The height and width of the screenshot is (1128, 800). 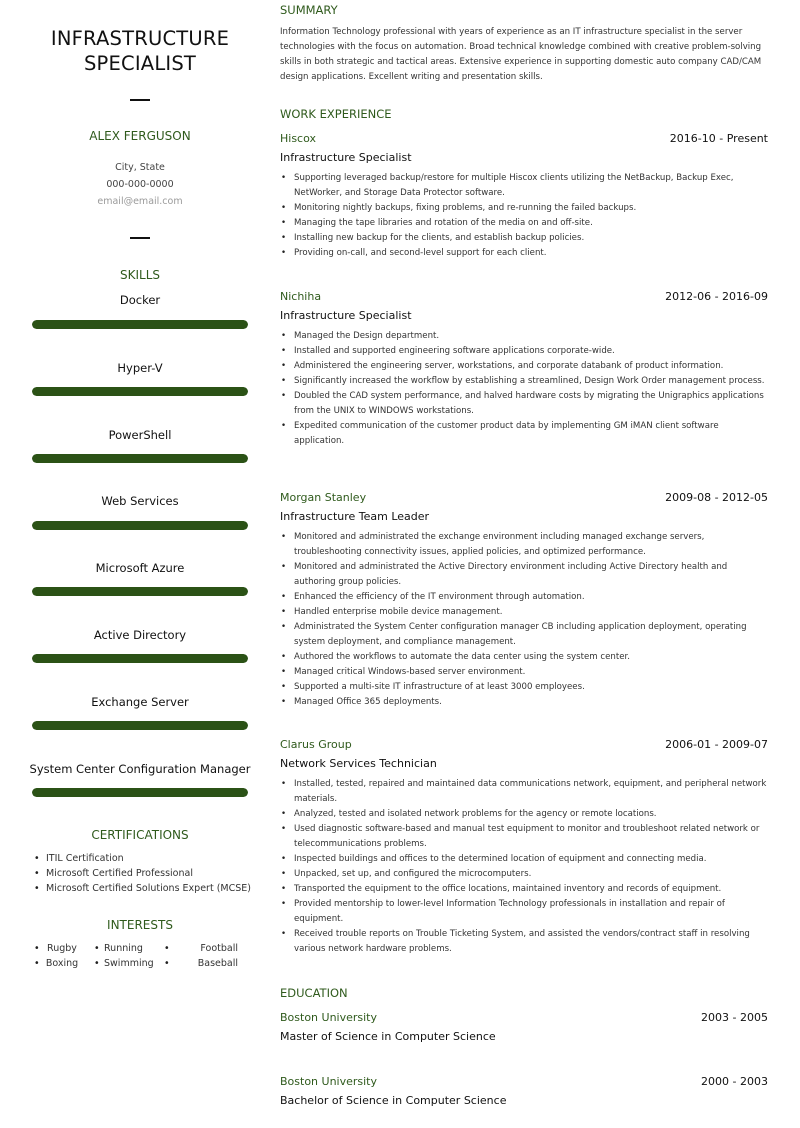 What do you see at coordinates (140, 201) in the screenshot?
I see `email: email@email.com` at bounding box center [140, 201].